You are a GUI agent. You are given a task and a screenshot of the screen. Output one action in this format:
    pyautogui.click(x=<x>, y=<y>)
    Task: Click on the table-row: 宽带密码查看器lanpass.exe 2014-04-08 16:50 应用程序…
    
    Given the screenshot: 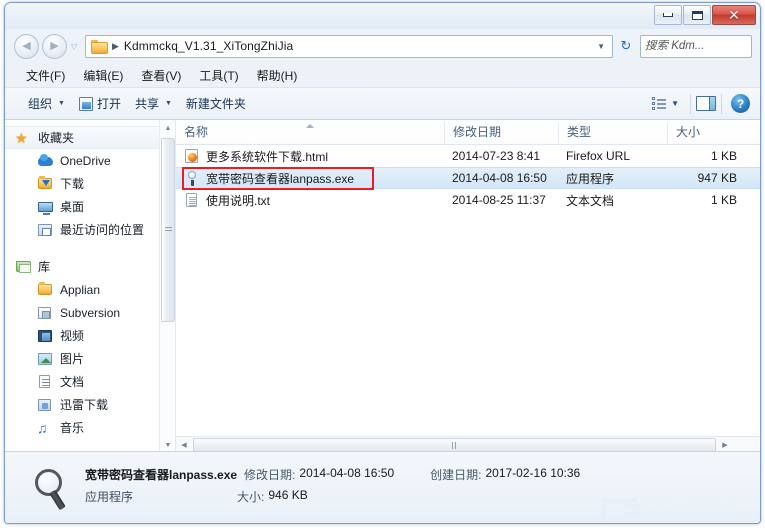 What is the action you would take?
    pyautogui.click(x=468, y=178)
    